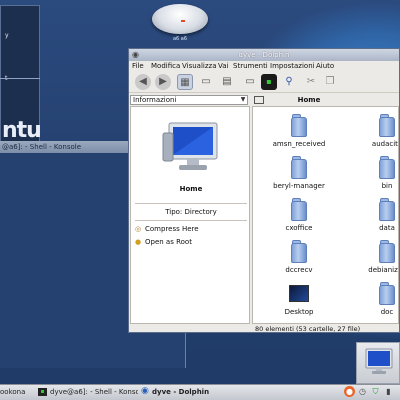  Describe the element at coordinates (375, 391) in the screenshot. I see `shield-icon: ⛉` at that location.